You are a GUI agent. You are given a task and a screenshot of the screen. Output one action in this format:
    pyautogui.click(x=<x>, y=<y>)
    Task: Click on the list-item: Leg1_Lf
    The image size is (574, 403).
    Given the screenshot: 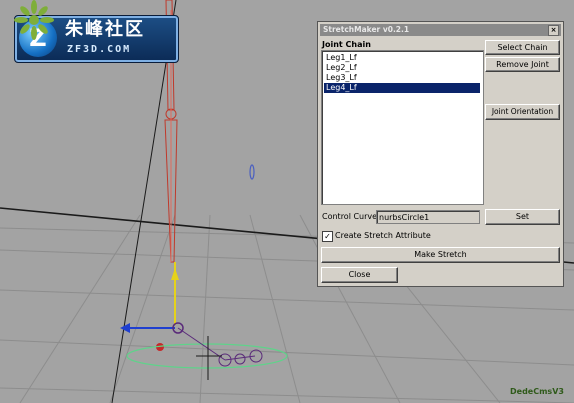 What is the action you would take?
    pyautogui.click(x=402, y=58)
    